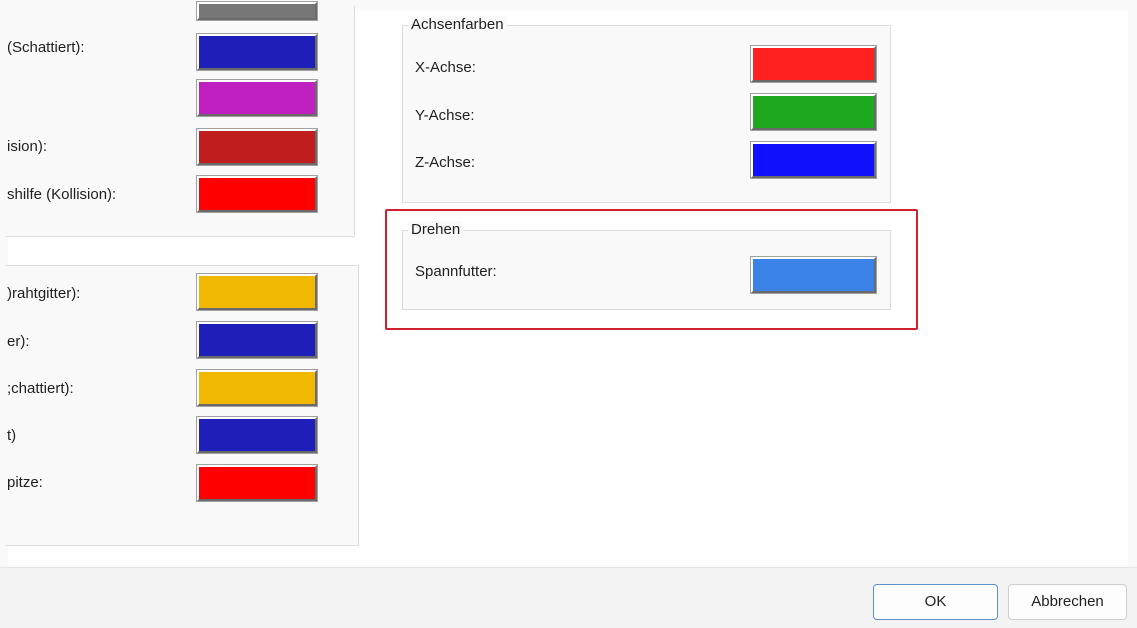 This screenshot has height=628, width=1137. Describe the element at coordinates (46, 47) in the screenshot. I see `left-top-row-1-label: (Schattiert):` at that location.